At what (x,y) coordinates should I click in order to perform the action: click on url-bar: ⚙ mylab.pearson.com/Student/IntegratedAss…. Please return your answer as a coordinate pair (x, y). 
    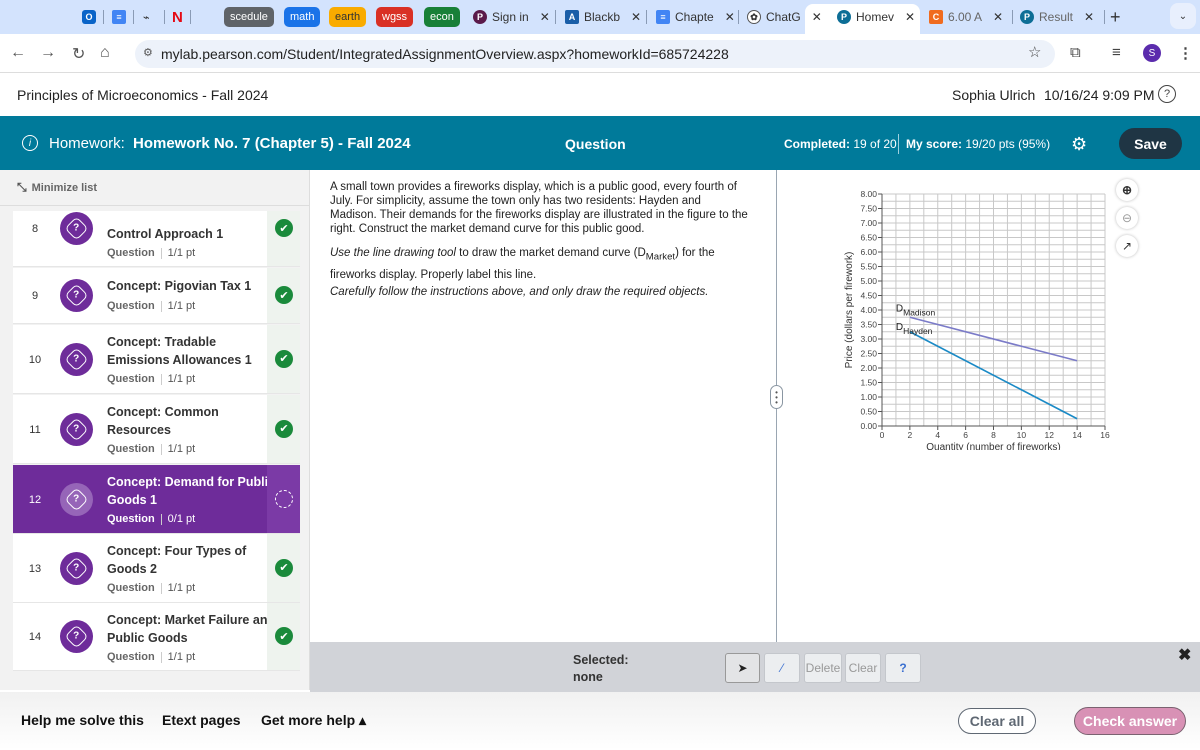
    Looking at the image, I should click on (595, 54).